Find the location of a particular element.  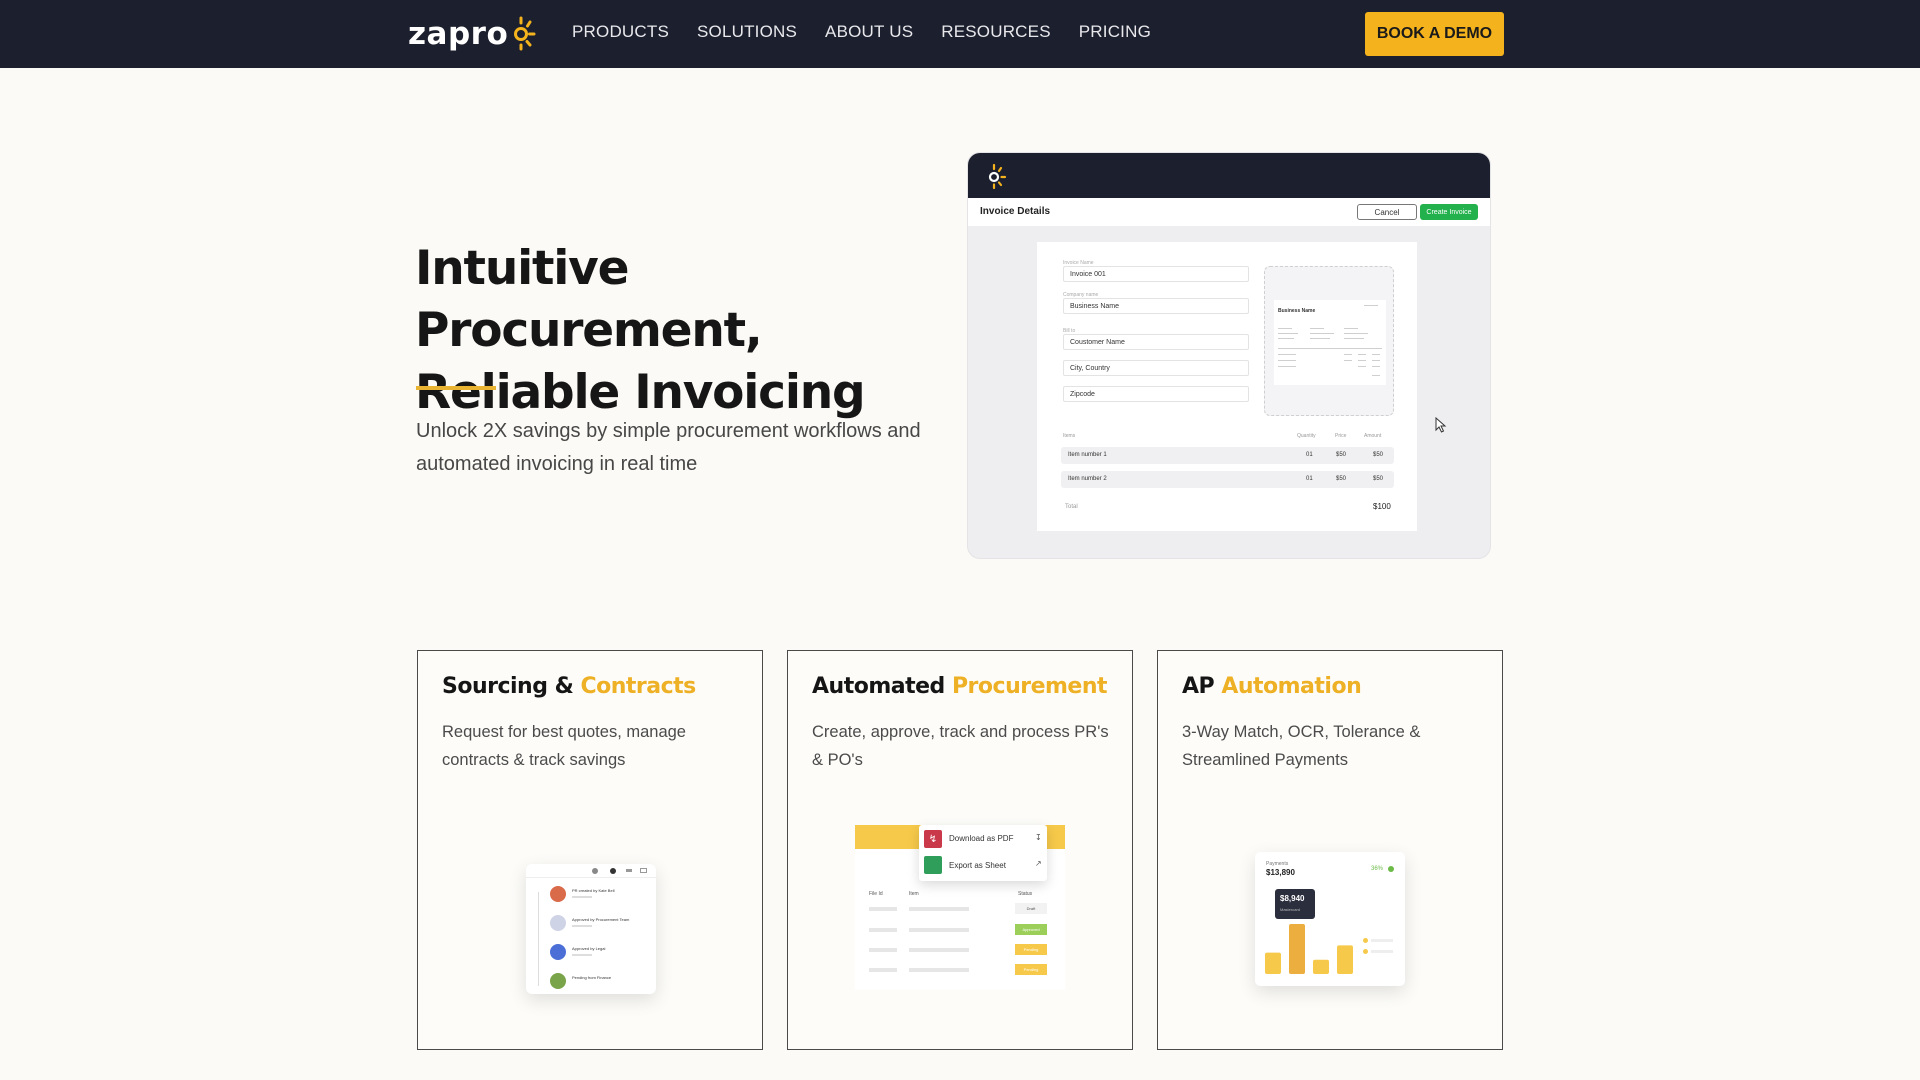

invoice-details-title: Invoice Details is located at coordinates (1015, 211).